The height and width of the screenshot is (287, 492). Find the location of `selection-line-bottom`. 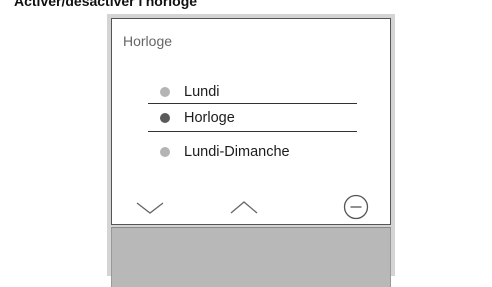

selection-line-bottom is located at coordinates (252, 131).